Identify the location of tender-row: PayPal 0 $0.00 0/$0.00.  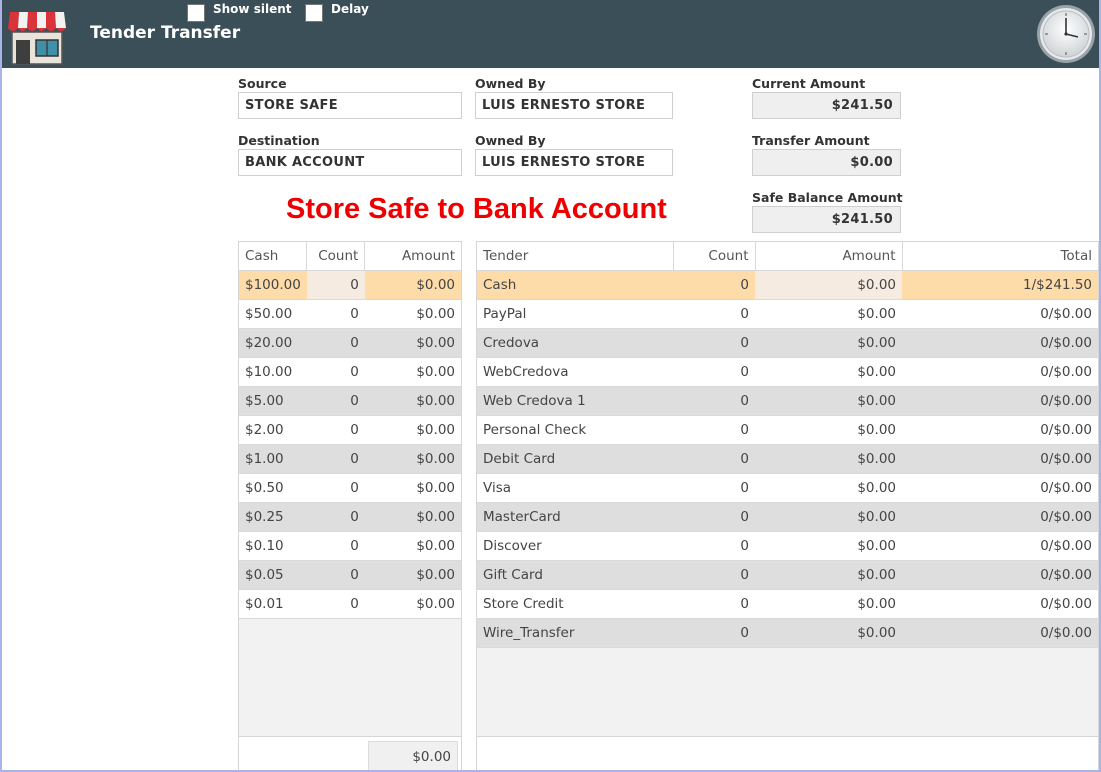
(787, 314).